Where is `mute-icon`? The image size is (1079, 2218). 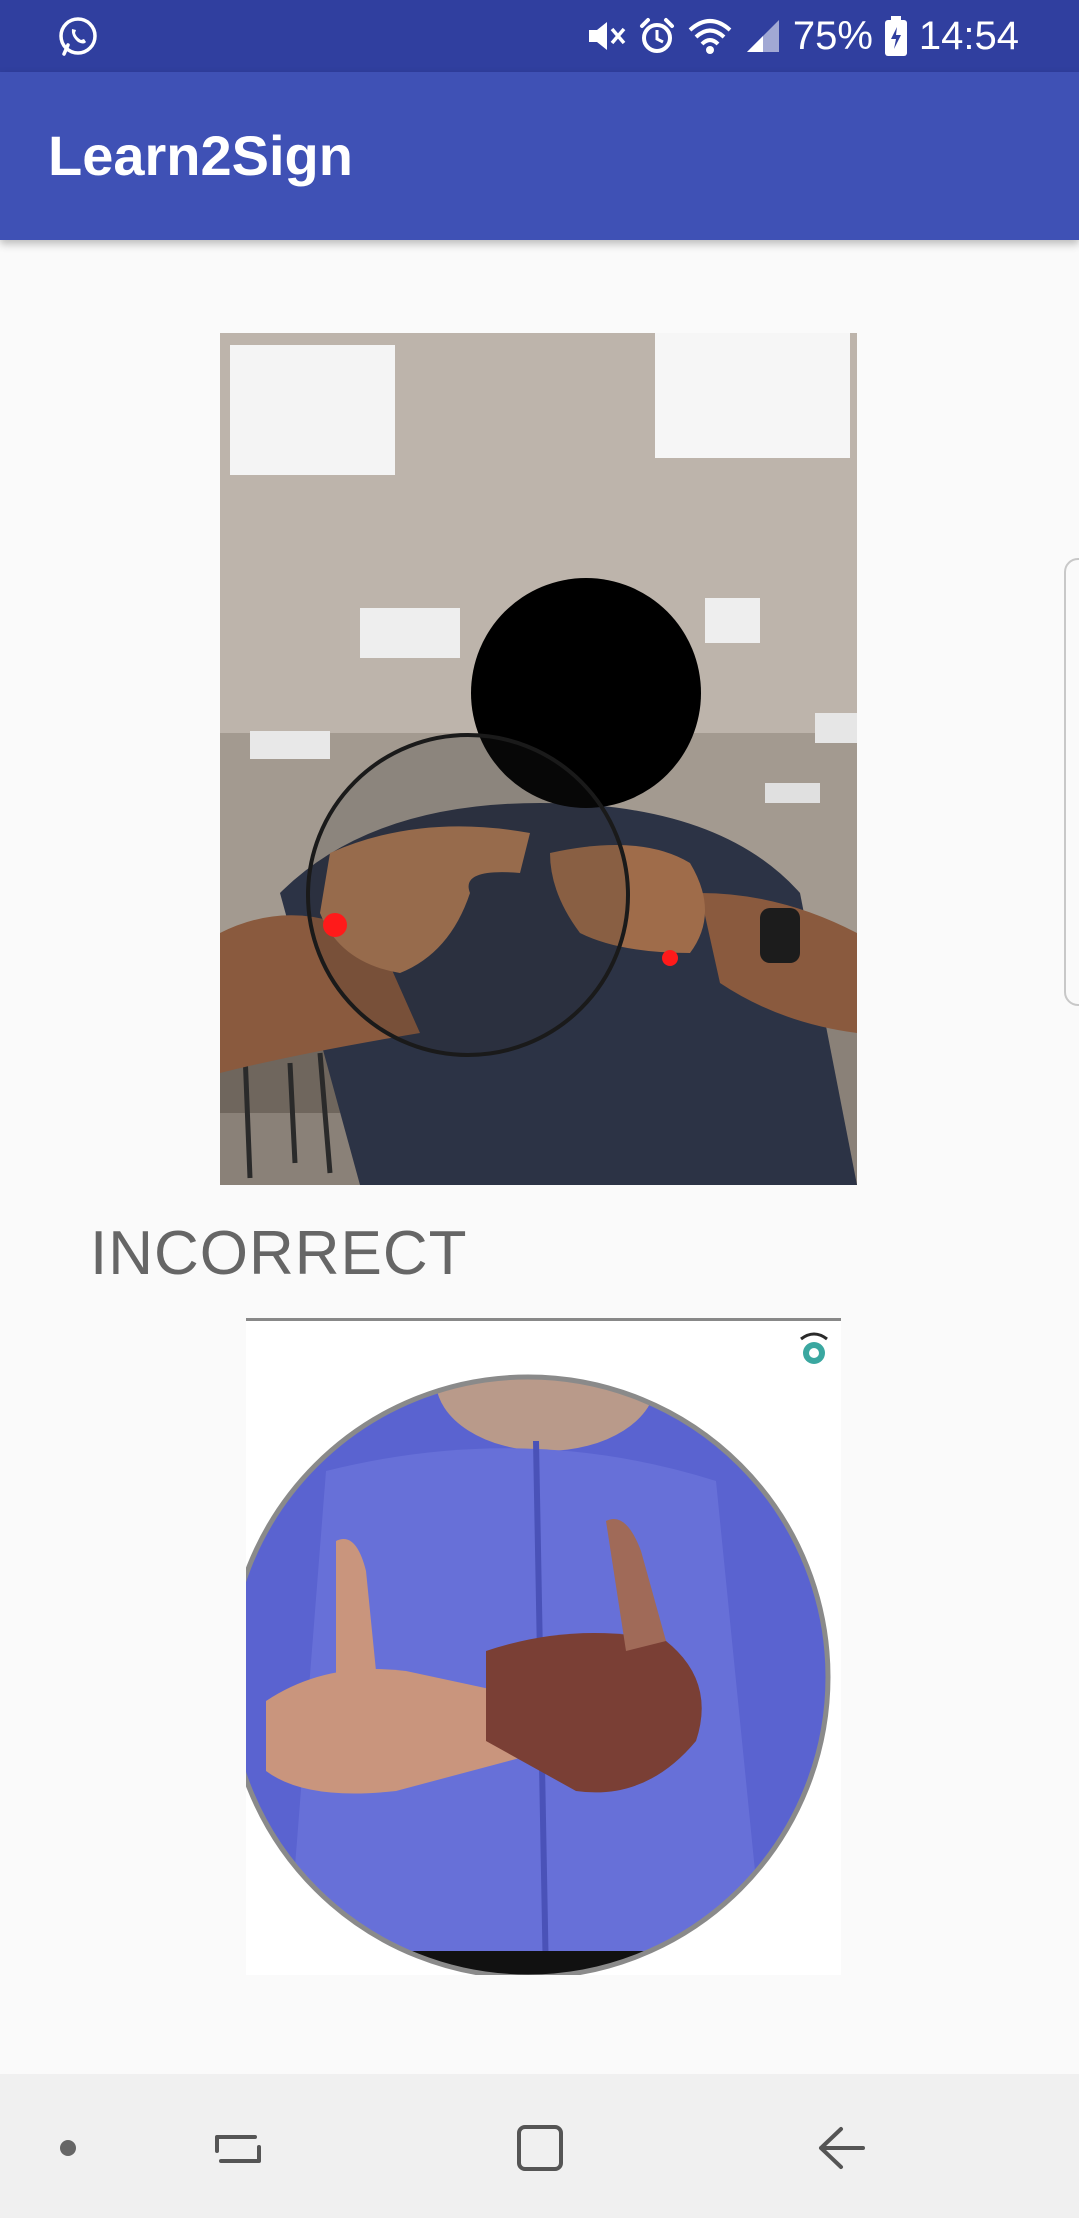
mute-icon is located at coordinates (606, 36).